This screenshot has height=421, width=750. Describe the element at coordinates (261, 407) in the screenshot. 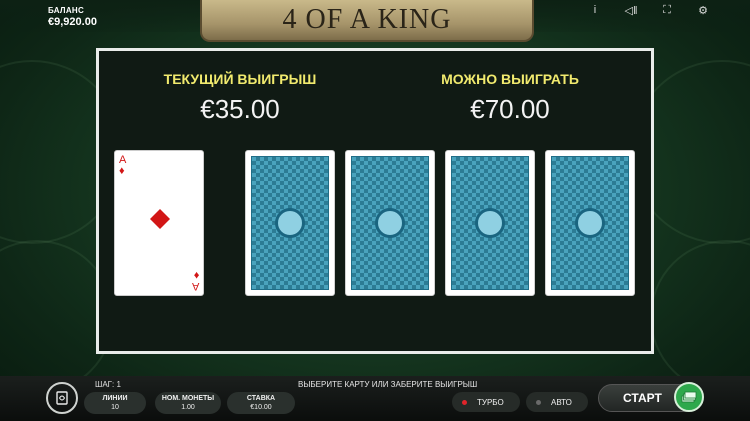

I see `bet-value: €10.00` at that location.